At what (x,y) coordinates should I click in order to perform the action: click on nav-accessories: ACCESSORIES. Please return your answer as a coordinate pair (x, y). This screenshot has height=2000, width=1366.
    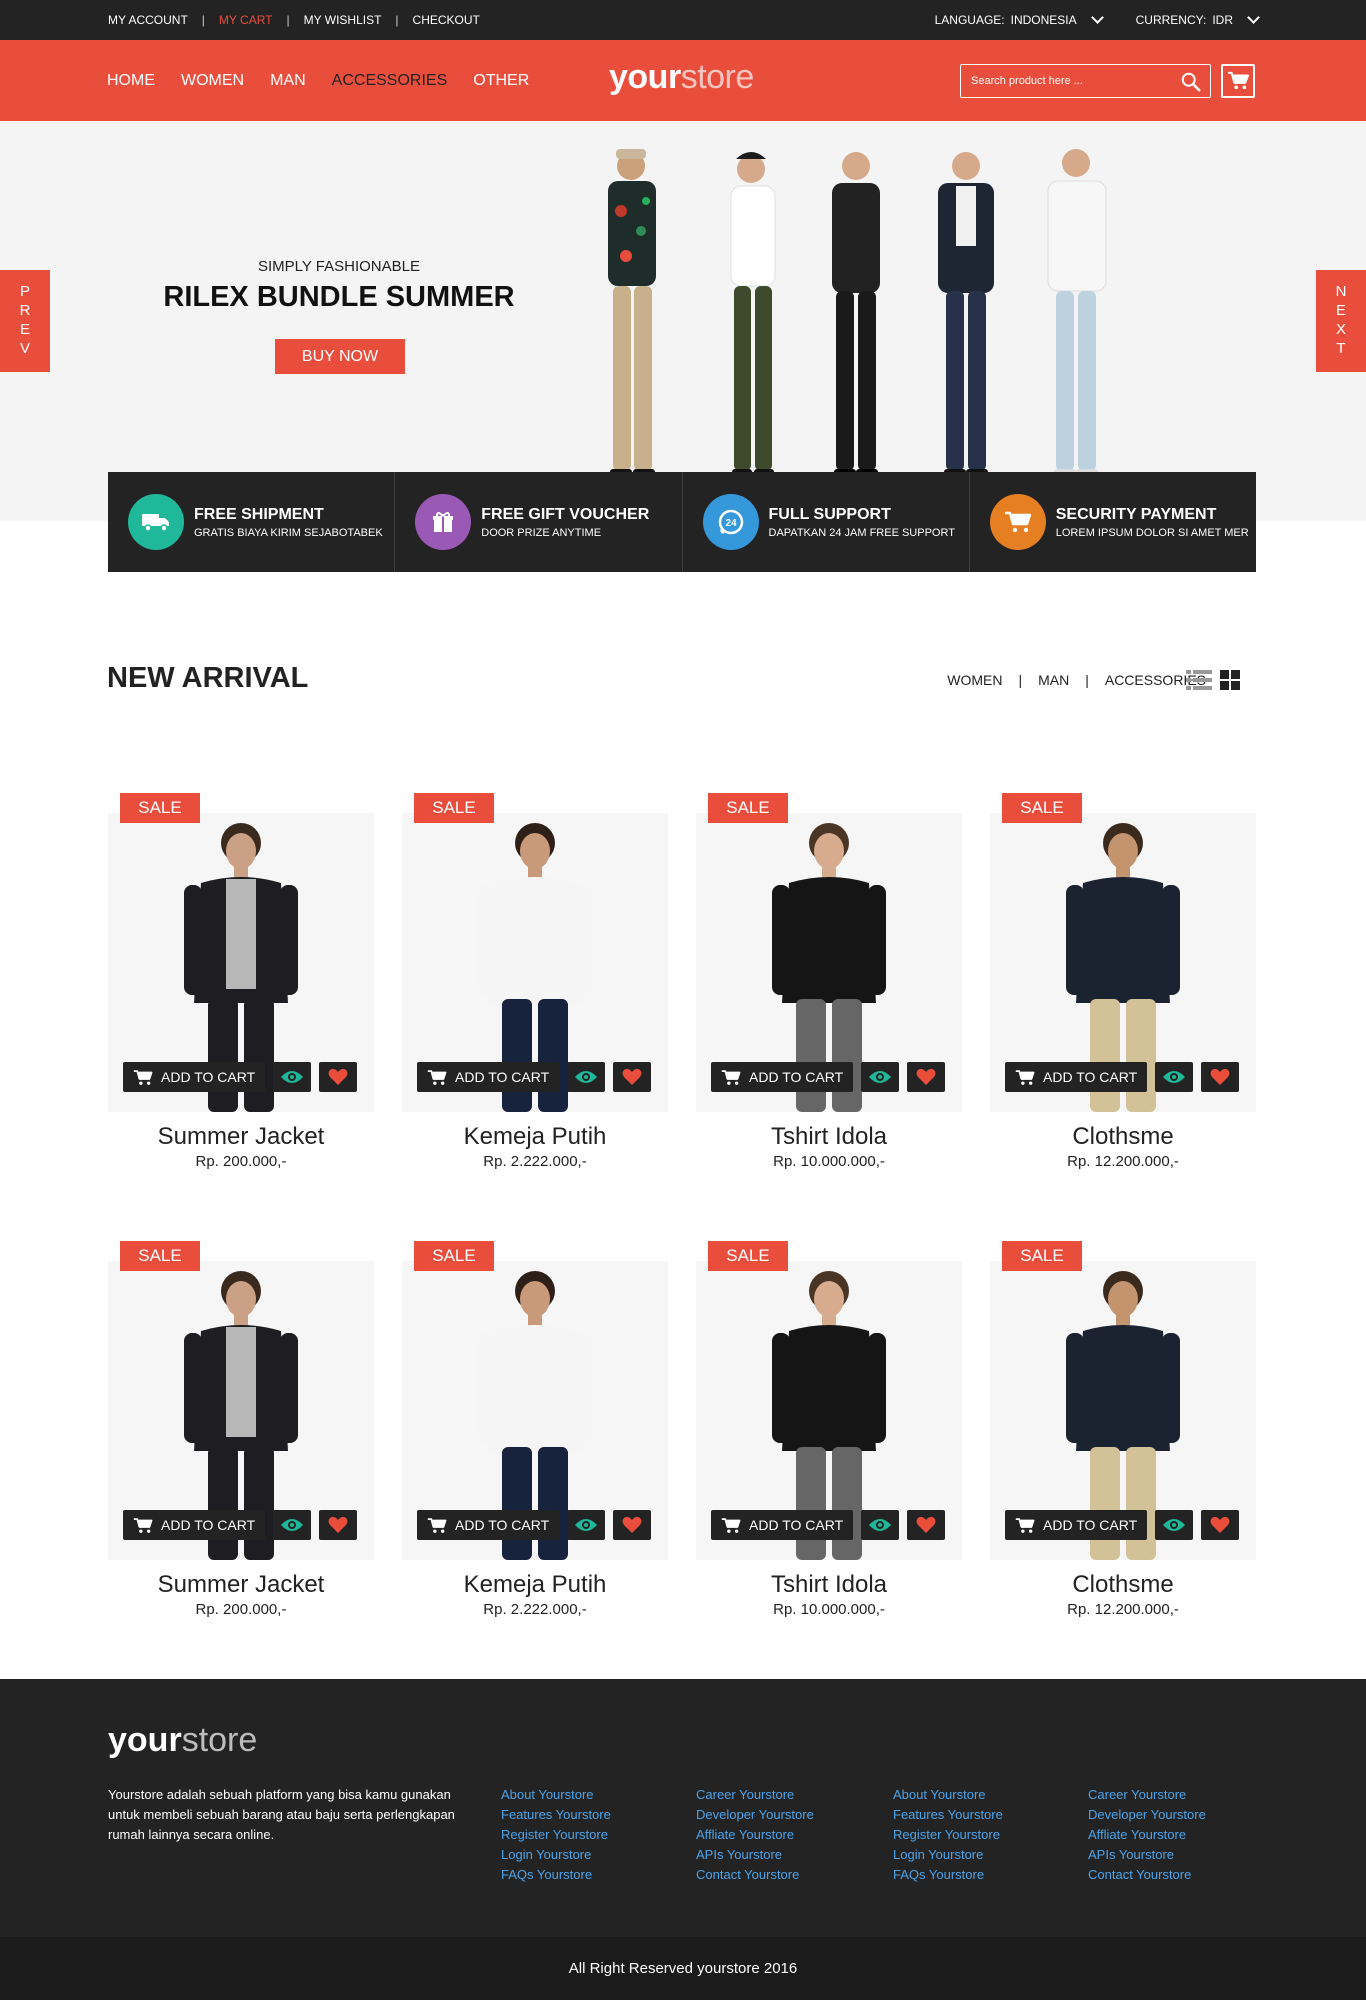
    Looking at the image, I should click on (390, 81).